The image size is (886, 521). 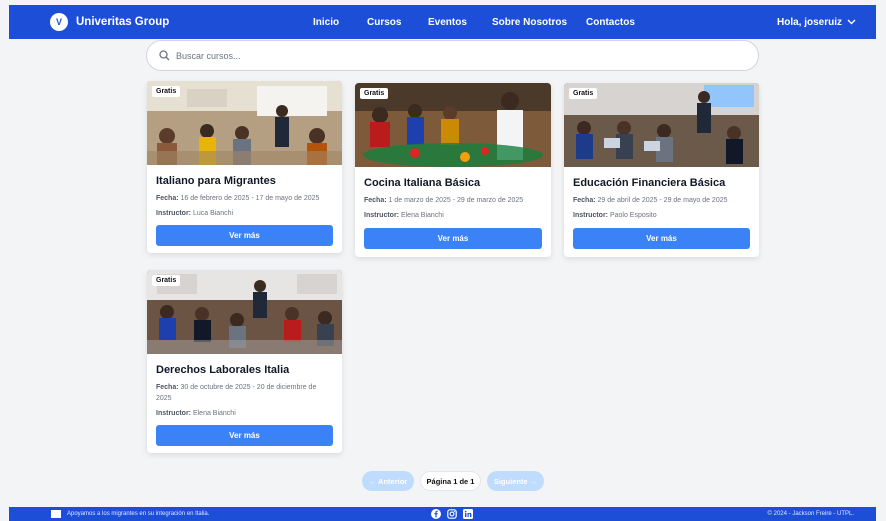 What do you see at coordinates (123, 22) in the screenshot?
I see `brand-name: Univeritas Group` at bounding box center [123, 22].